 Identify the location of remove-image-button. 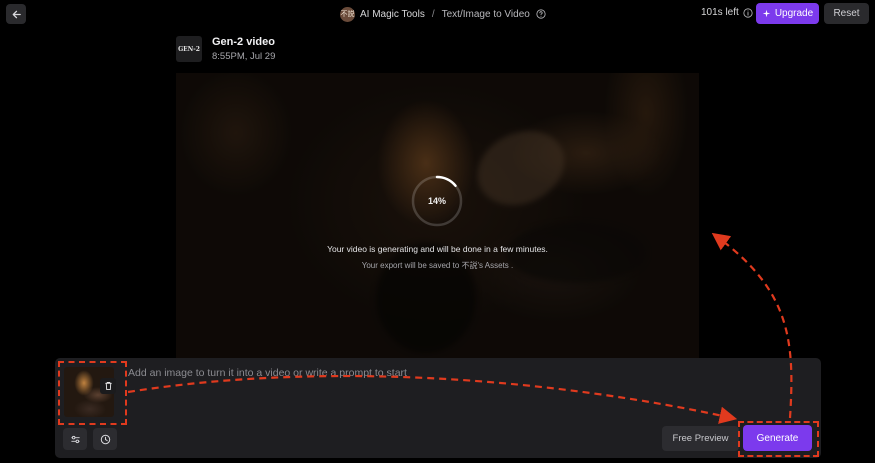
(108, 386).